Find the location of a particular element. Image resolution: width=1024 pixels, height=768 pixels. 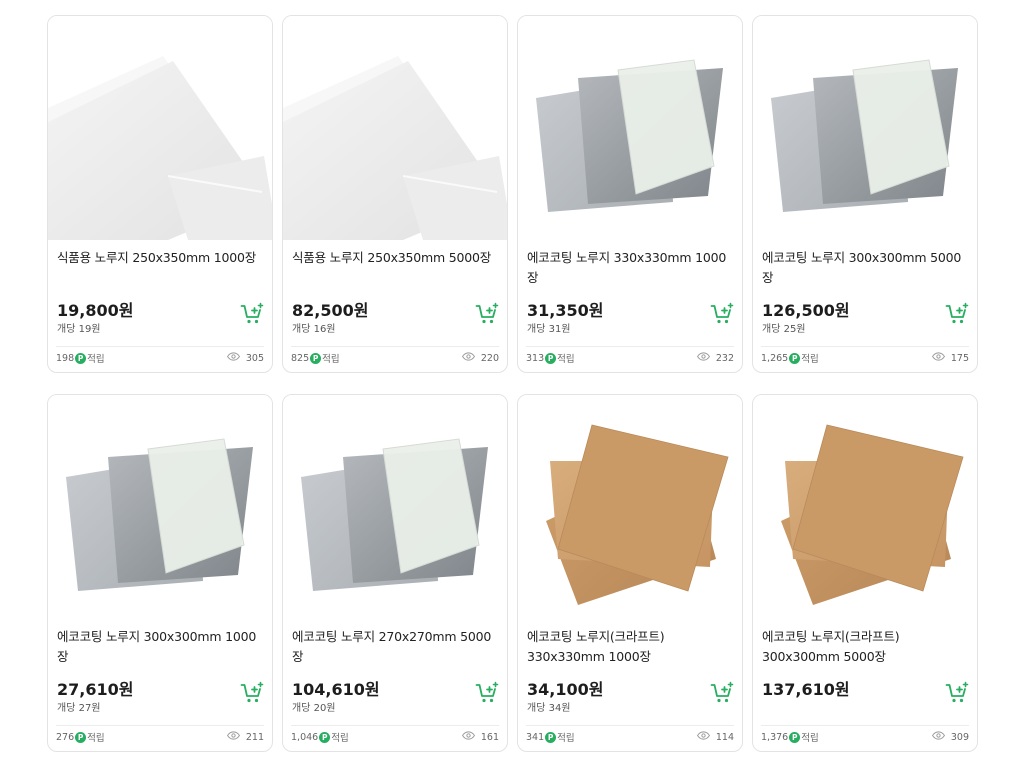

points-value: 1,046 is located at coordinates (305, 737).